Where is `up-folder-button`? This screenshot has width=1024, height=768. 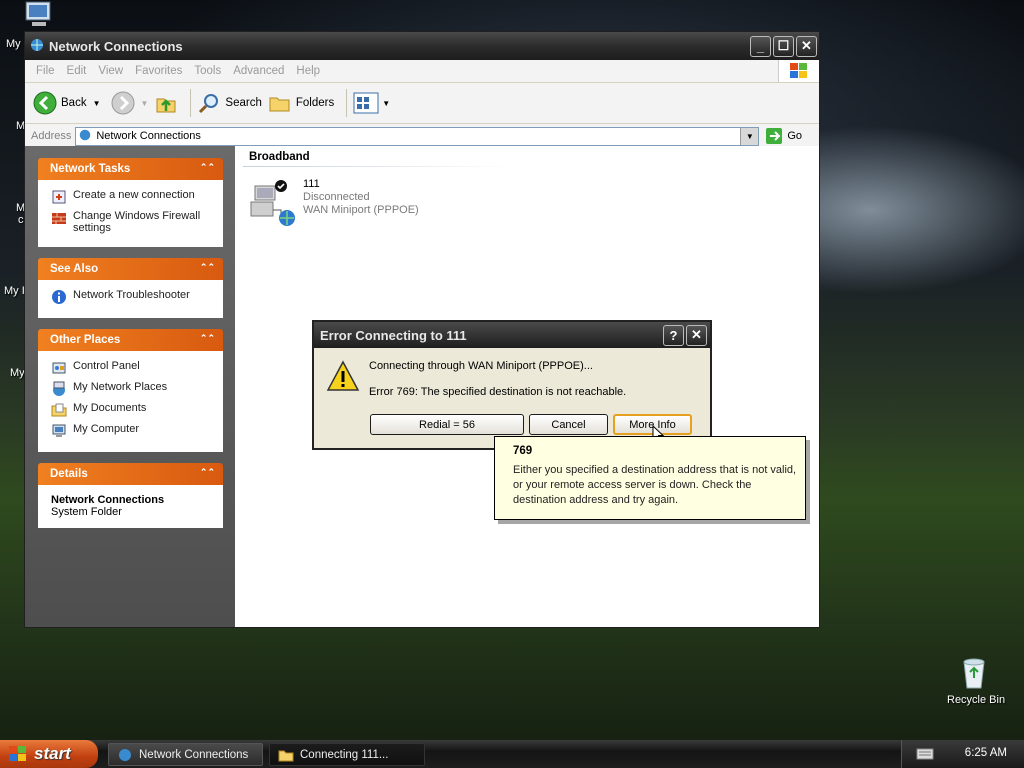
up-folder-button is located at coordinates (166, 103).